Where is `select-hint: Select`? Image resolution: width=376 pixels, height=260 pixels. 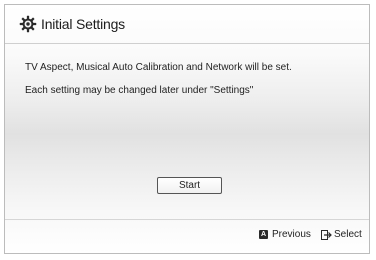
select-hint: Select is located at coordinates (341, 234).